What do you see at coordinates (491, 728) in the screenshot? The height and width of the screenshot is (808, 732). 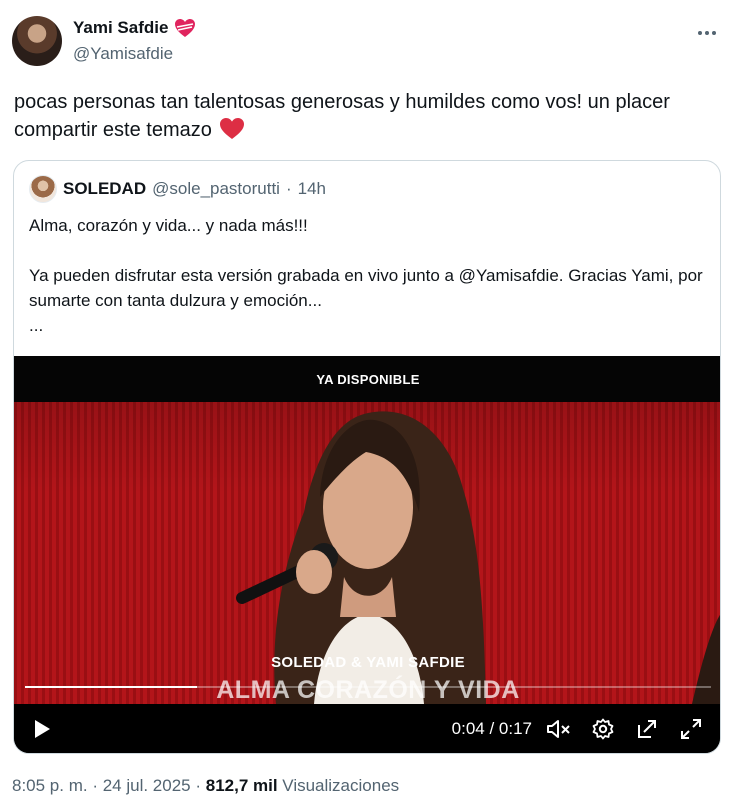 I see `video-time-display: 0:04 / 0:17` at bounding box center [491, 728].